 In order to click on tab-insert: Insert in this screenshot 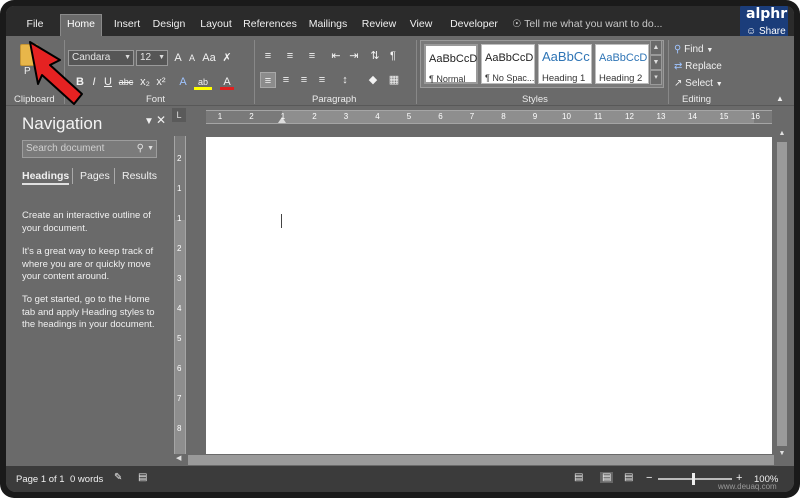, I will do `click(127, 25)`.